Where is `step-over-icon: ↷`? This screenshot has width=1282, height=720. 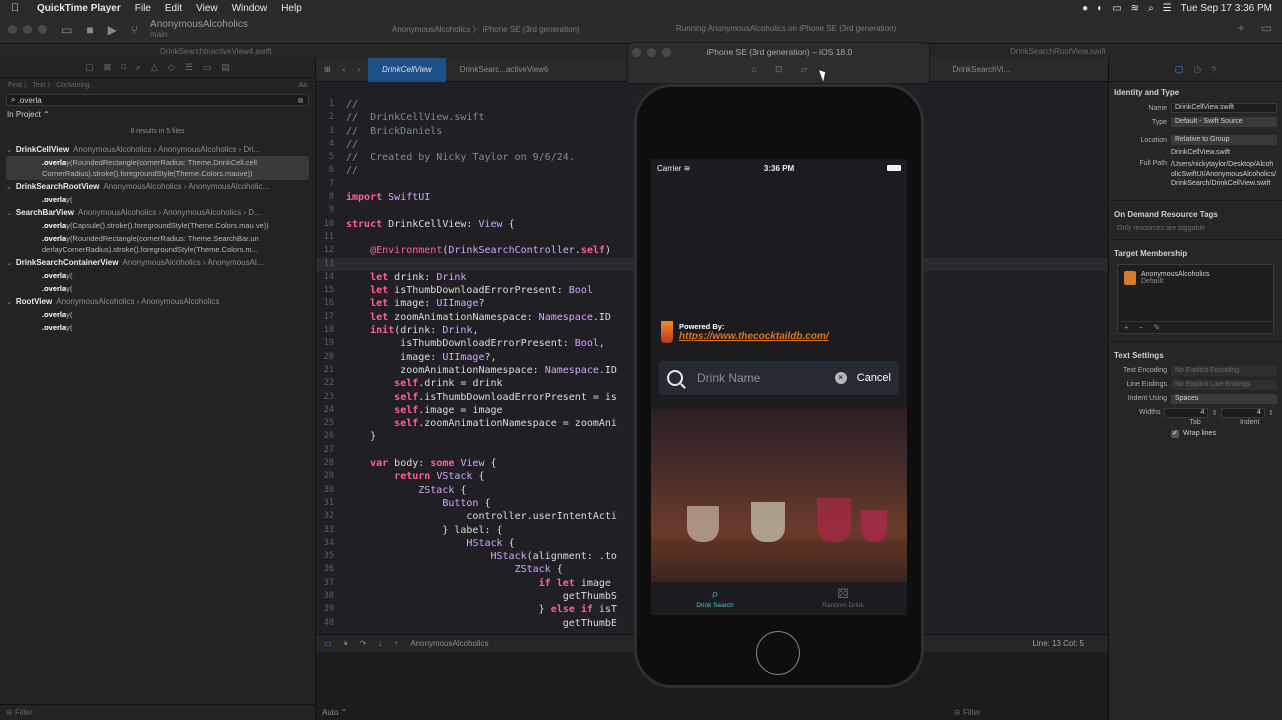
step-over-icon: ↷ is located at coordinates (363, 643).